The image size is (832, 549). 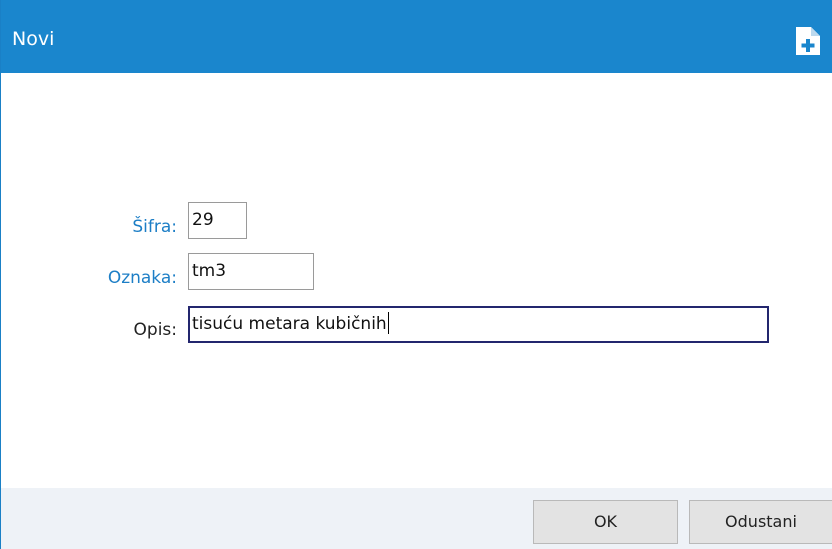 What do you see at coordinates (605, 522) in the screenshot?
I see `ok-button: OK` at bounding box center [605, 522].